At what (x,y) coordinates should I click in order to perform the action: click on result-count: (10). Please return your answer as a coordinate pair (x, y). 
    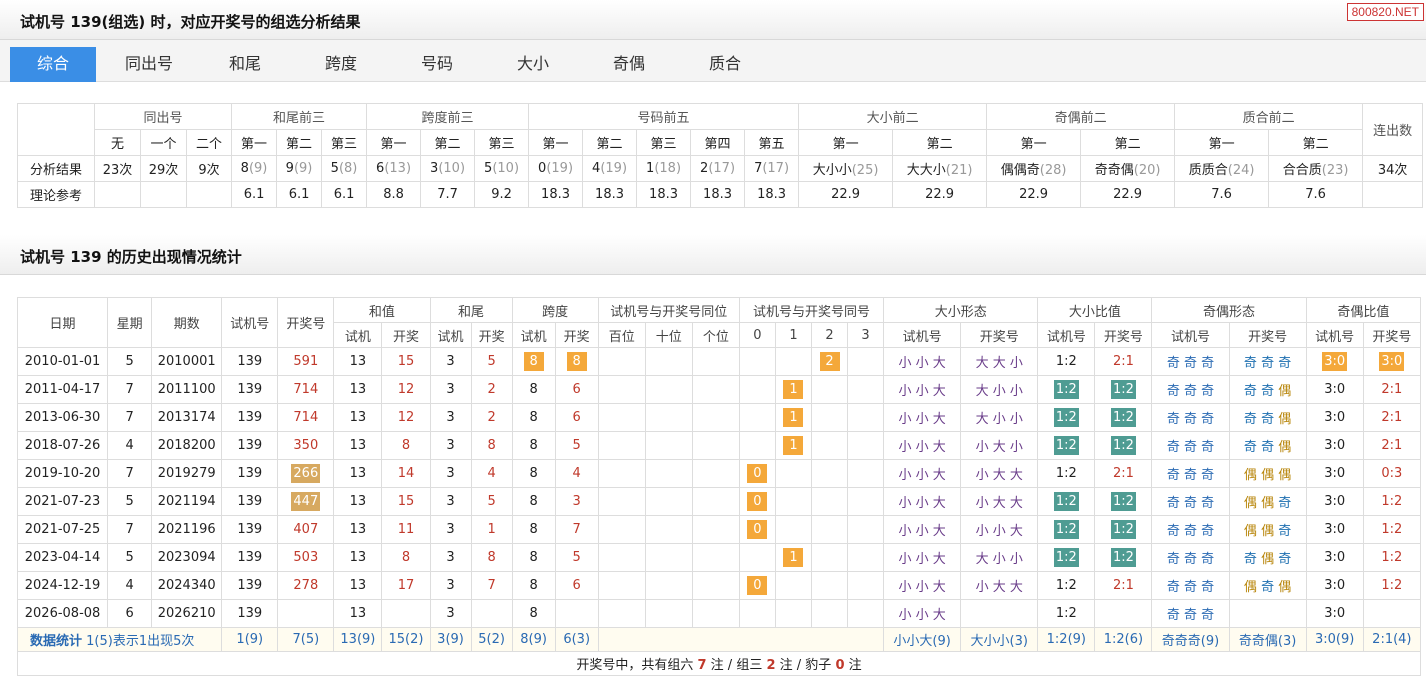
    Looking at the image, I should click on (452, 168).